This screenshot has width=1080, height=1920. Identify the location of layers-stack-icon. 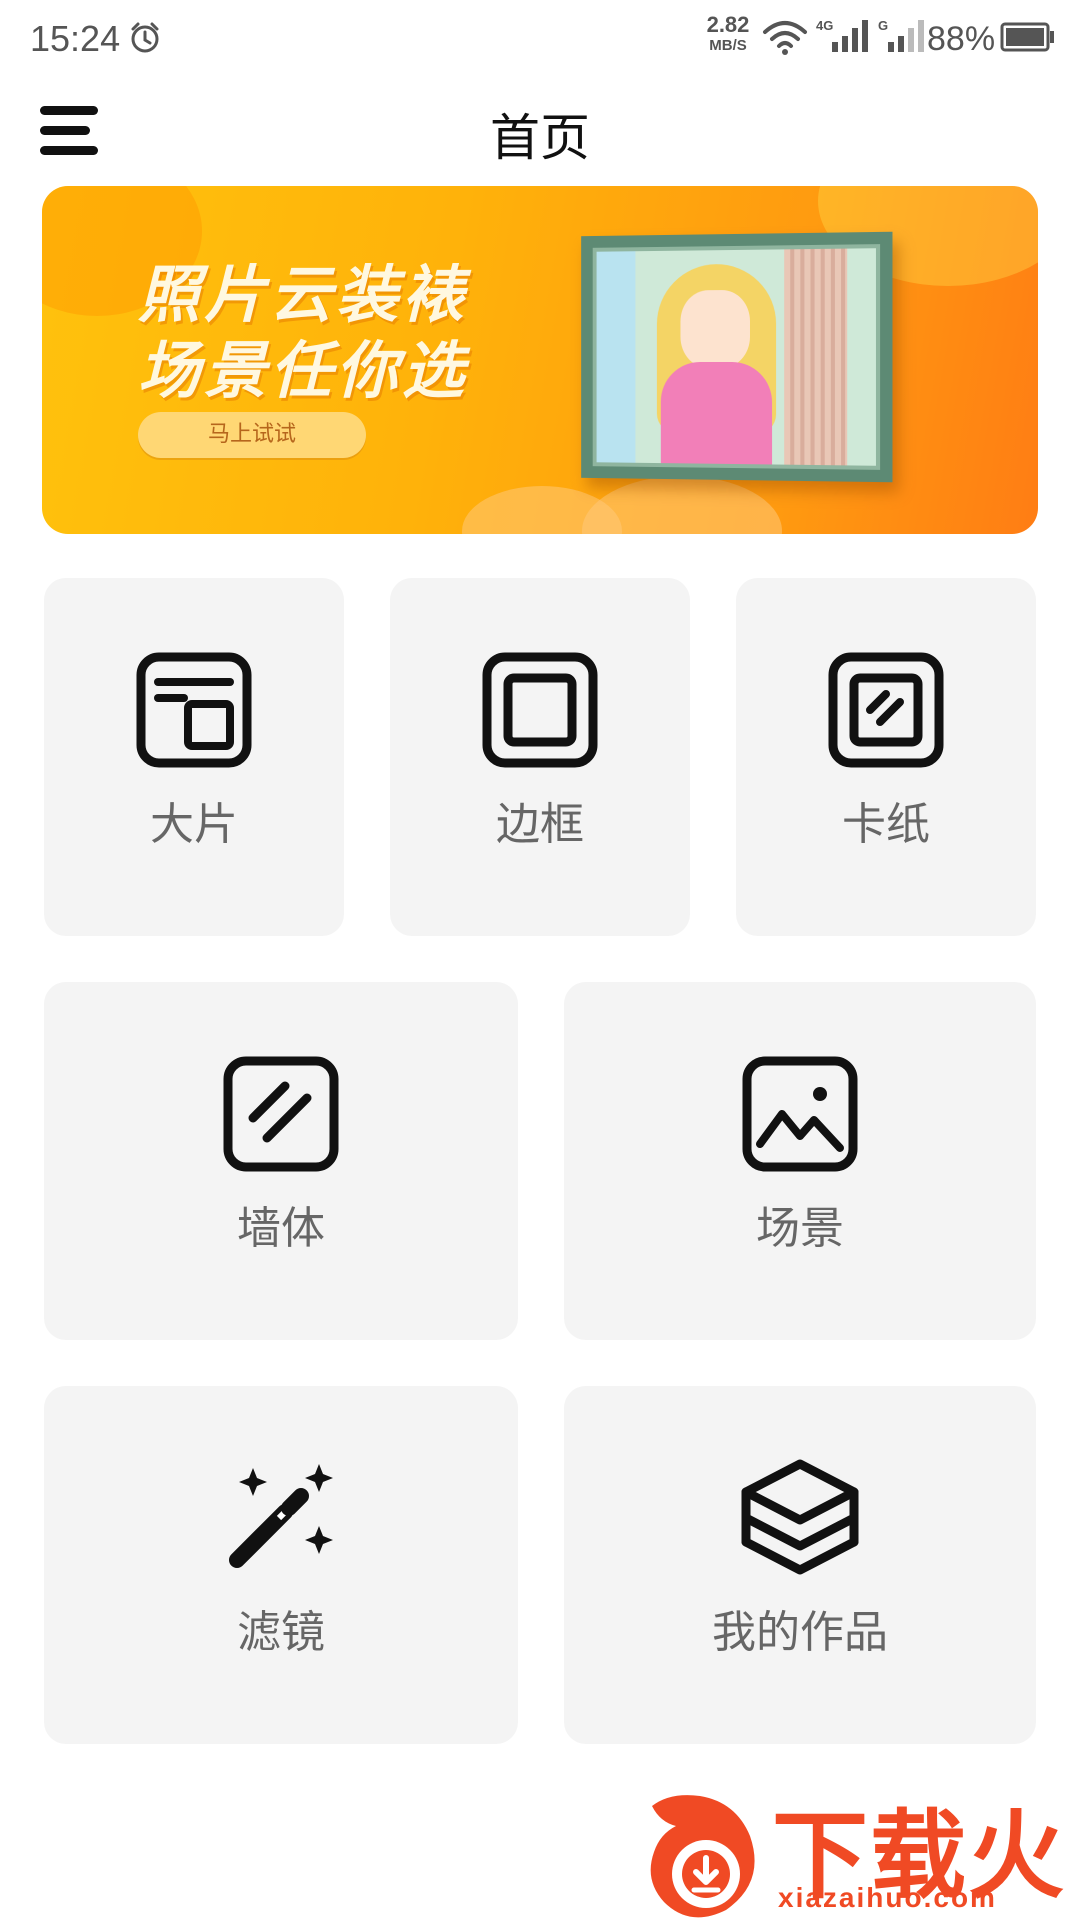
(800, 1520).